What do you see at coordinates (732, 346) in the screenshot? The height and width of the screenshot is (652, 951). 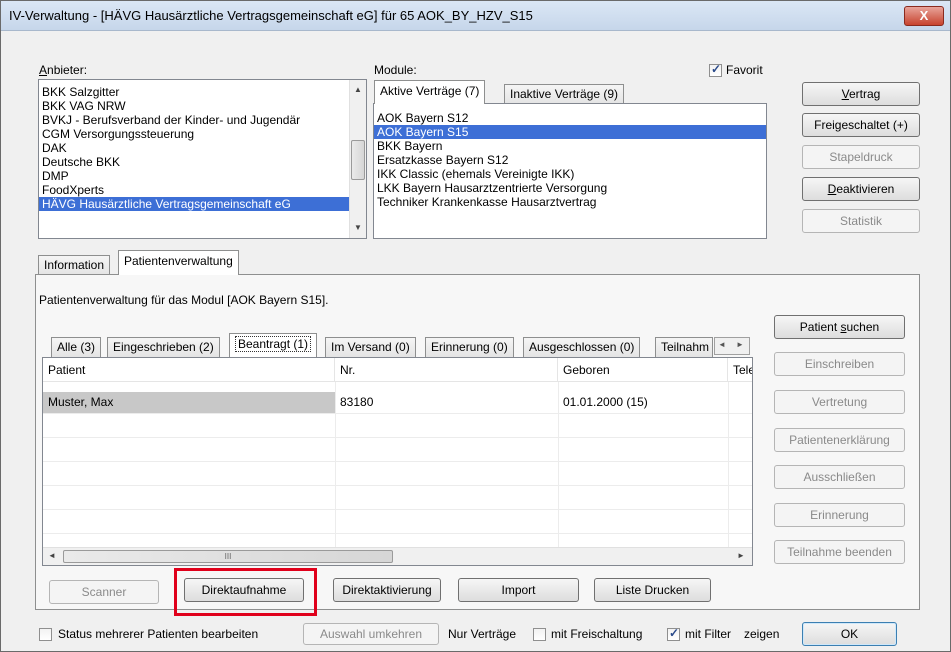 I see `tab-scroll-buttons: ◄ ►` at bounding box center [732, 346].